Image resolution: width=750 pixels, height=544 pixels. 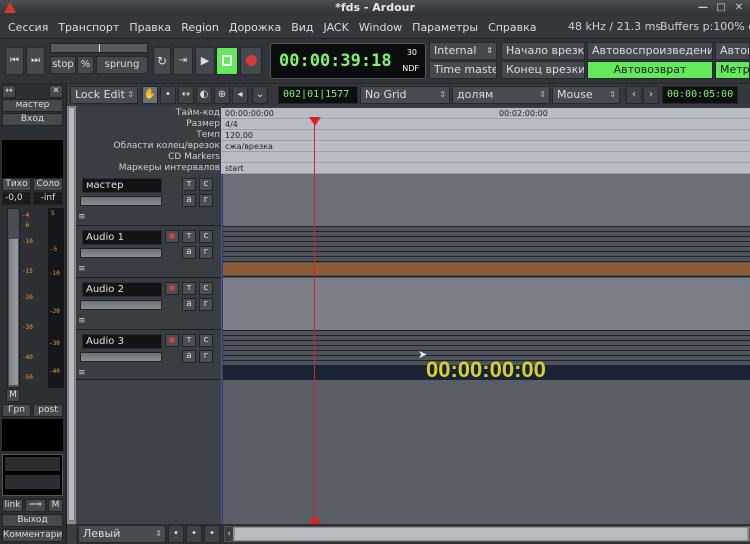 What do you see at coordinates (543, 70) in the screenshot?
I see `punch-out-button: Конец врезки` at bounding box center [543, 70].